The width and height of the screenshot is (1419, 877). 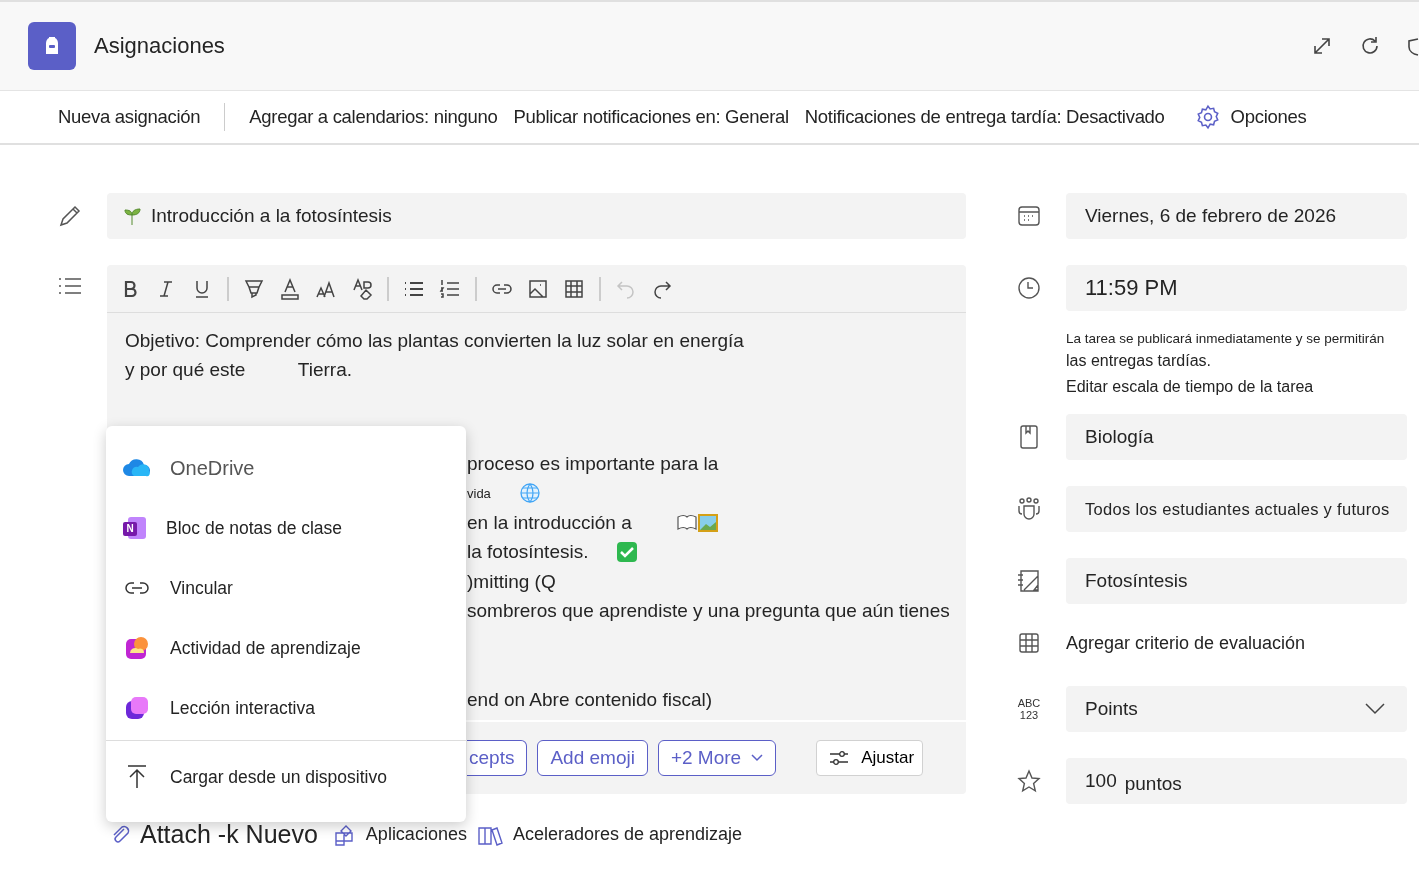 What do you see at coordinates (592, 758) in the screenshot?
I see `suggestion-chip: Add emoji` at bounding box center [592, 758].